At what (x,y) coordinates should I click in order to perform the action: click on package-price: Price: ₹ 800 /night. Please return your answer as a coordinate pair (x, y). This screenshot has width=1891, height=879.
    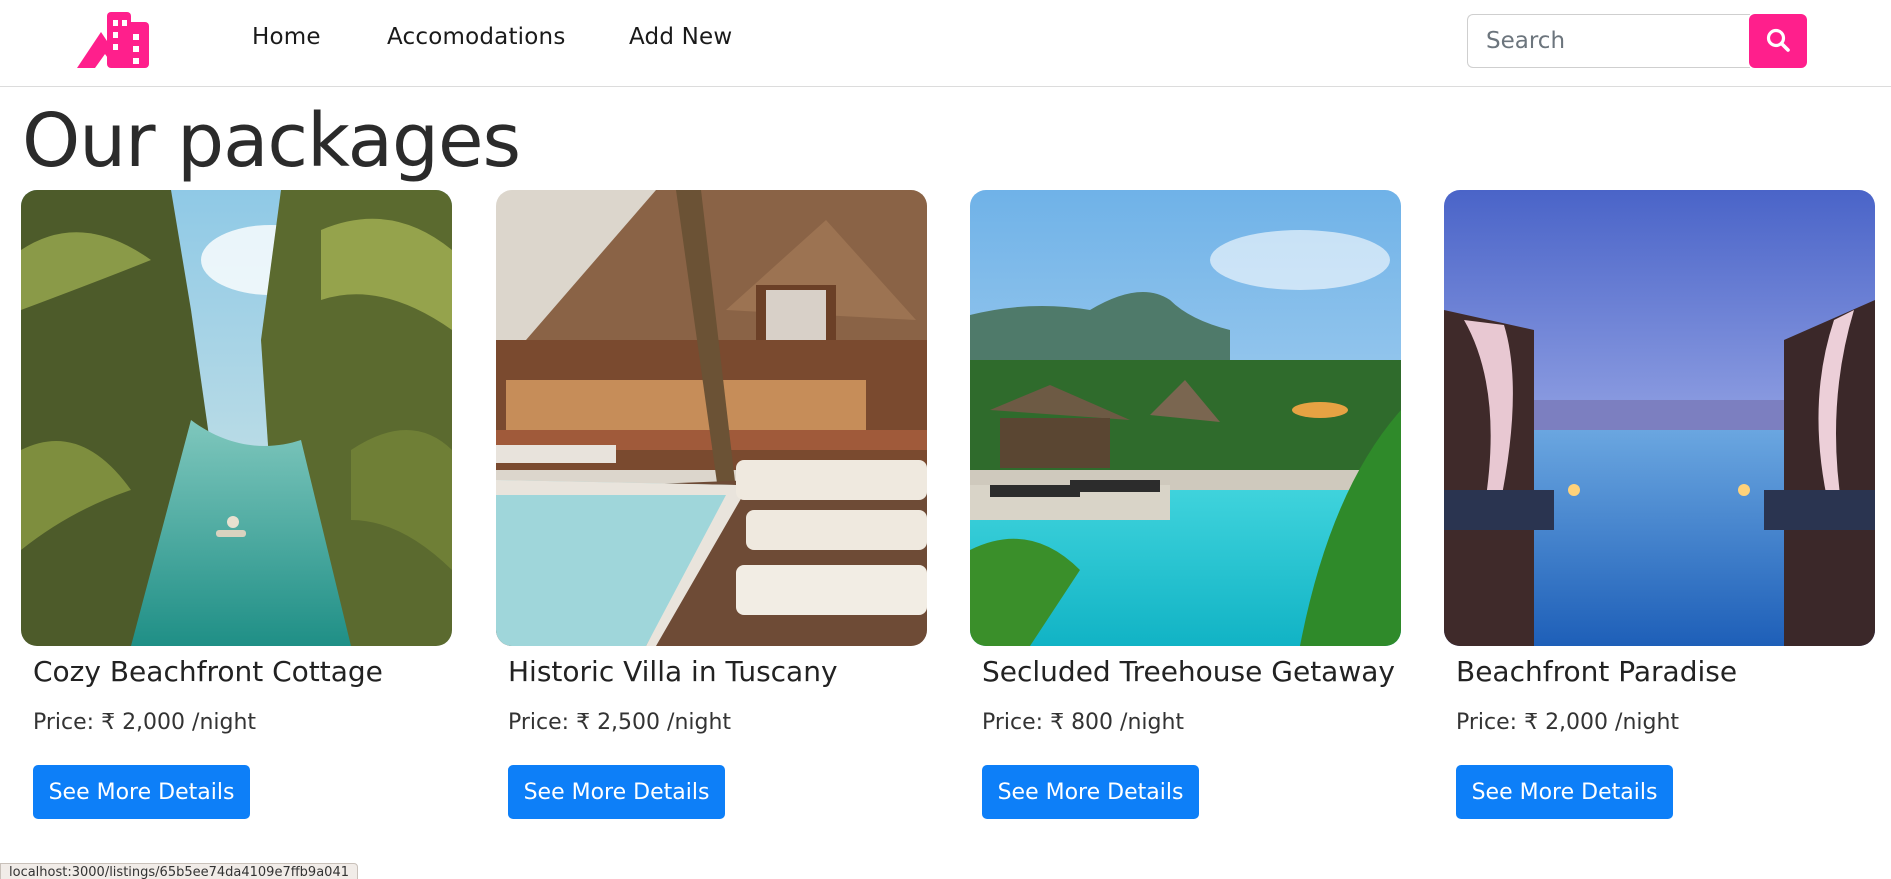
    Looking at the image, I should click on (1083, 722).